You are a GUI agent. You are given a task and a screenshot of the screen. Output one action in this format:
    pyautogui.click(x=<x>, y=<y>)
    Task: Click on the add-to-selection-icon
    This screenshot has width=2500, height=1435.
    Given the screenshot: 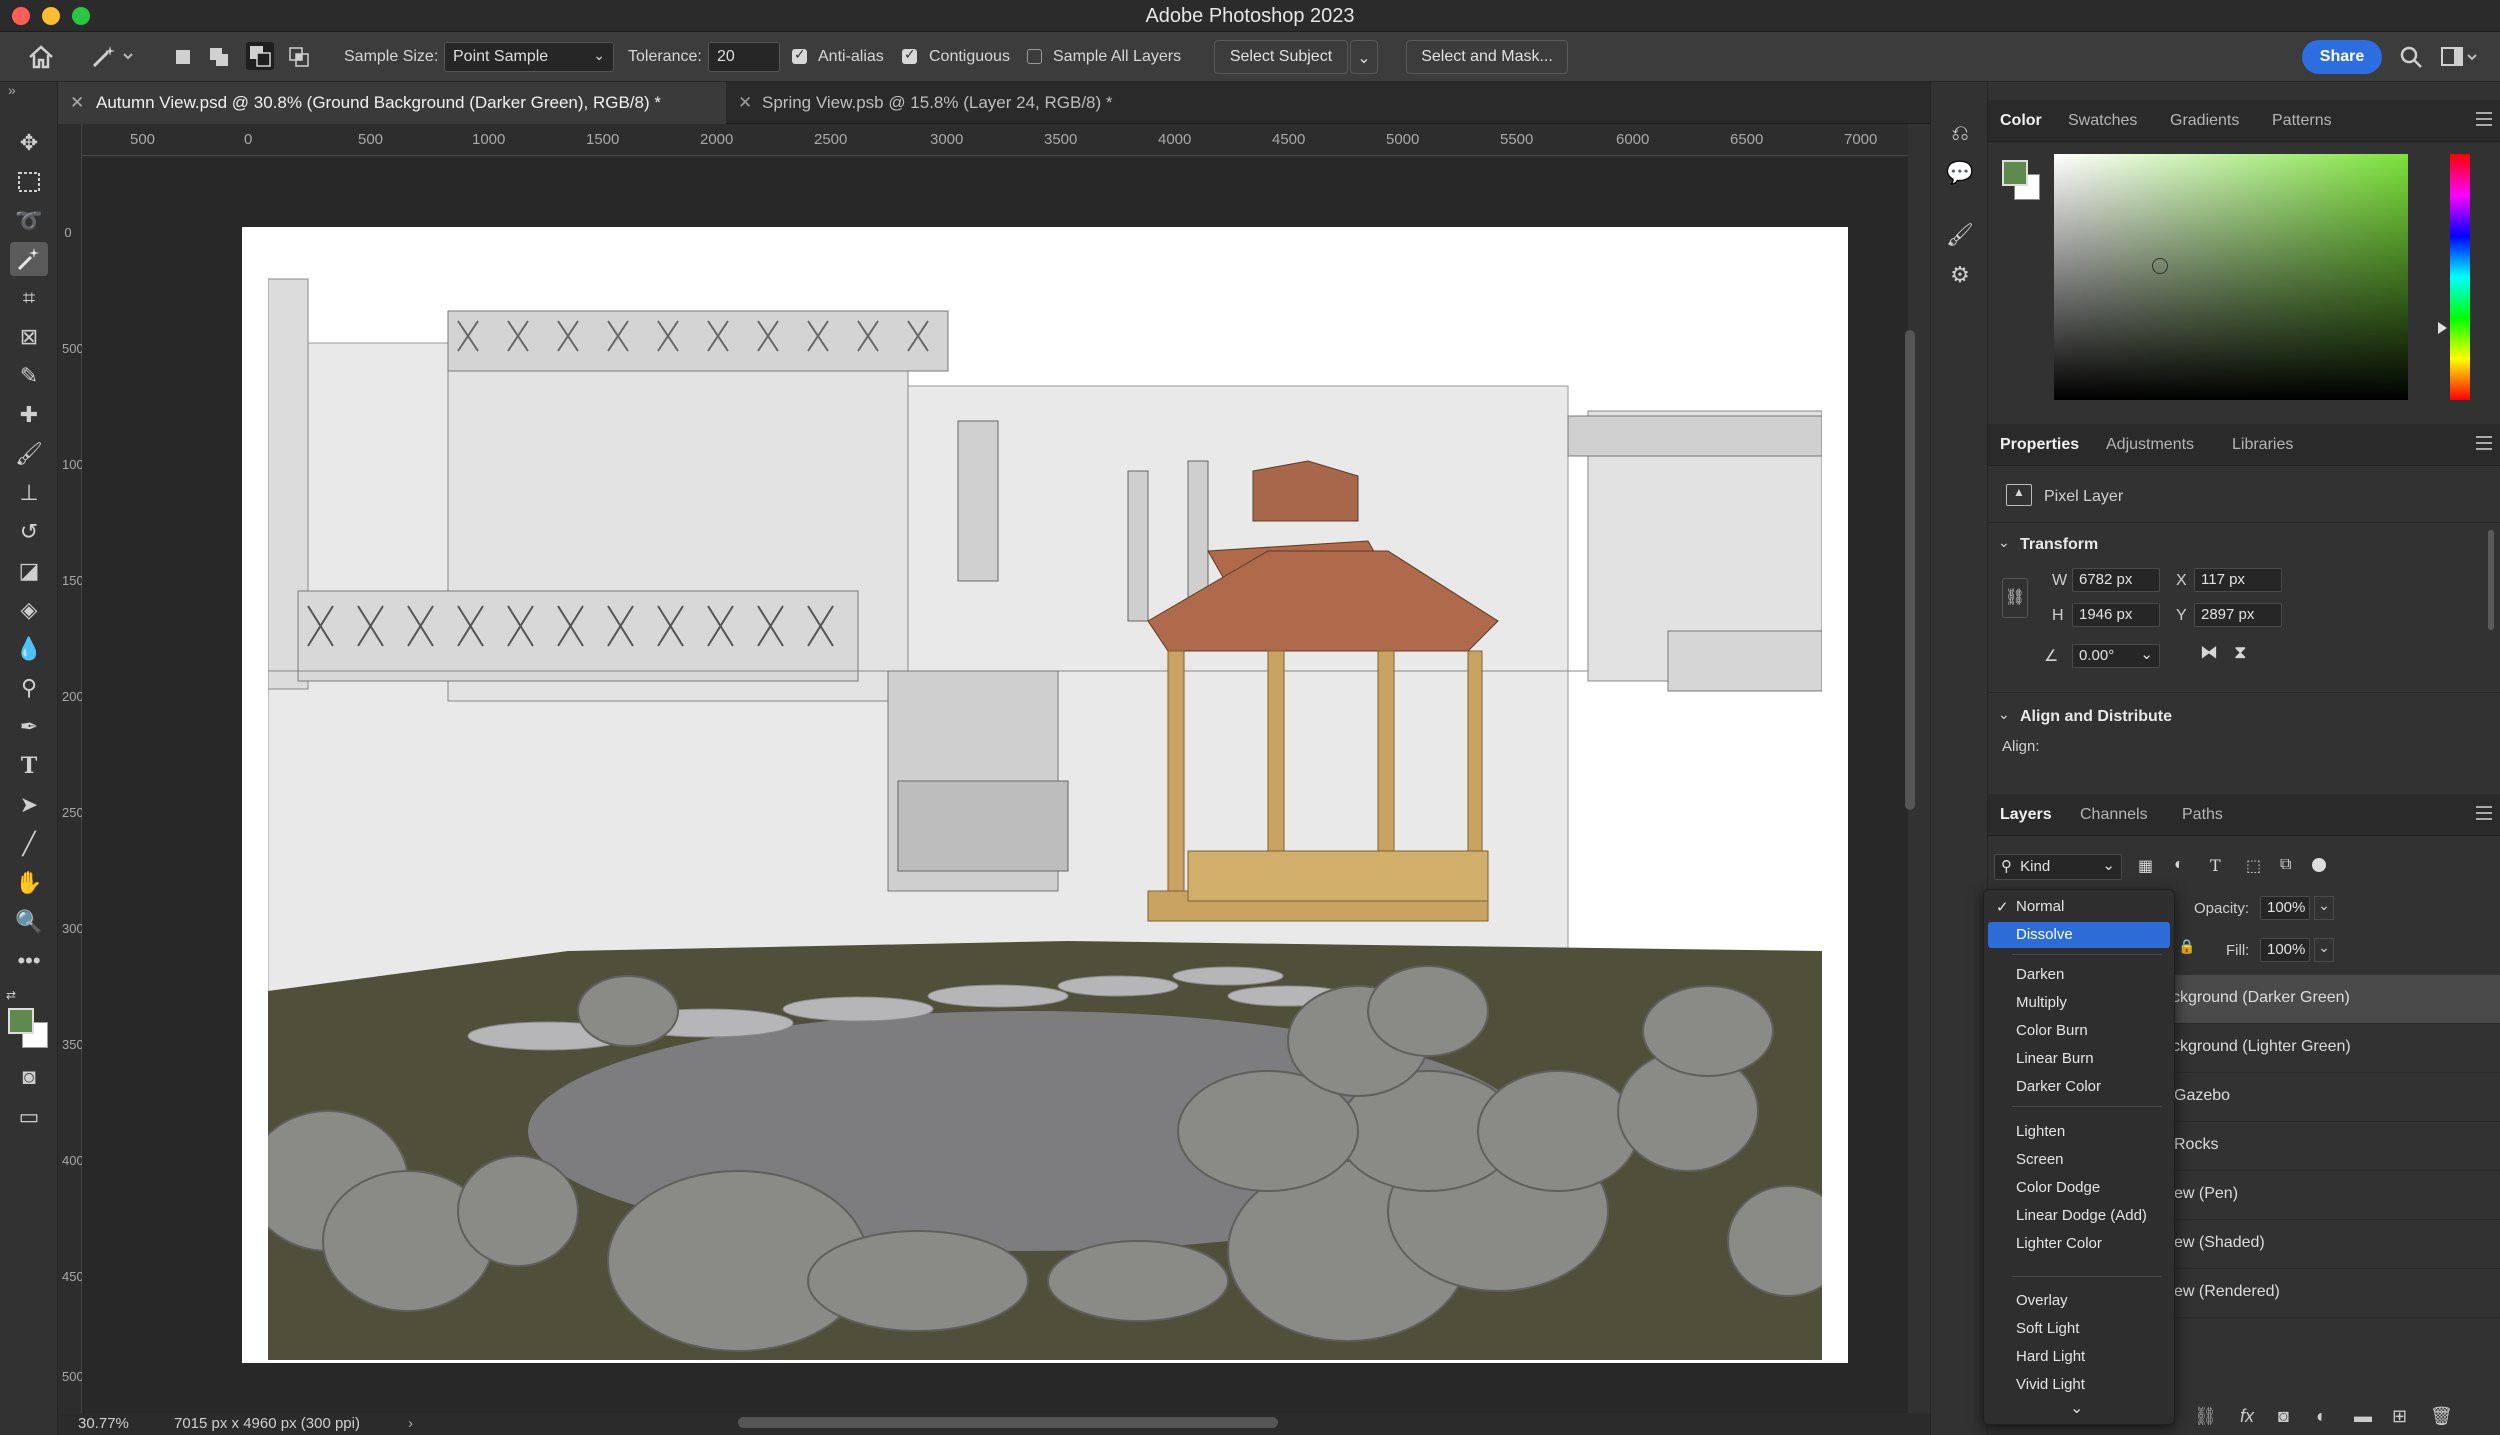 What is the action you would take?
    pyautogui.click(x=219, y=57)
    